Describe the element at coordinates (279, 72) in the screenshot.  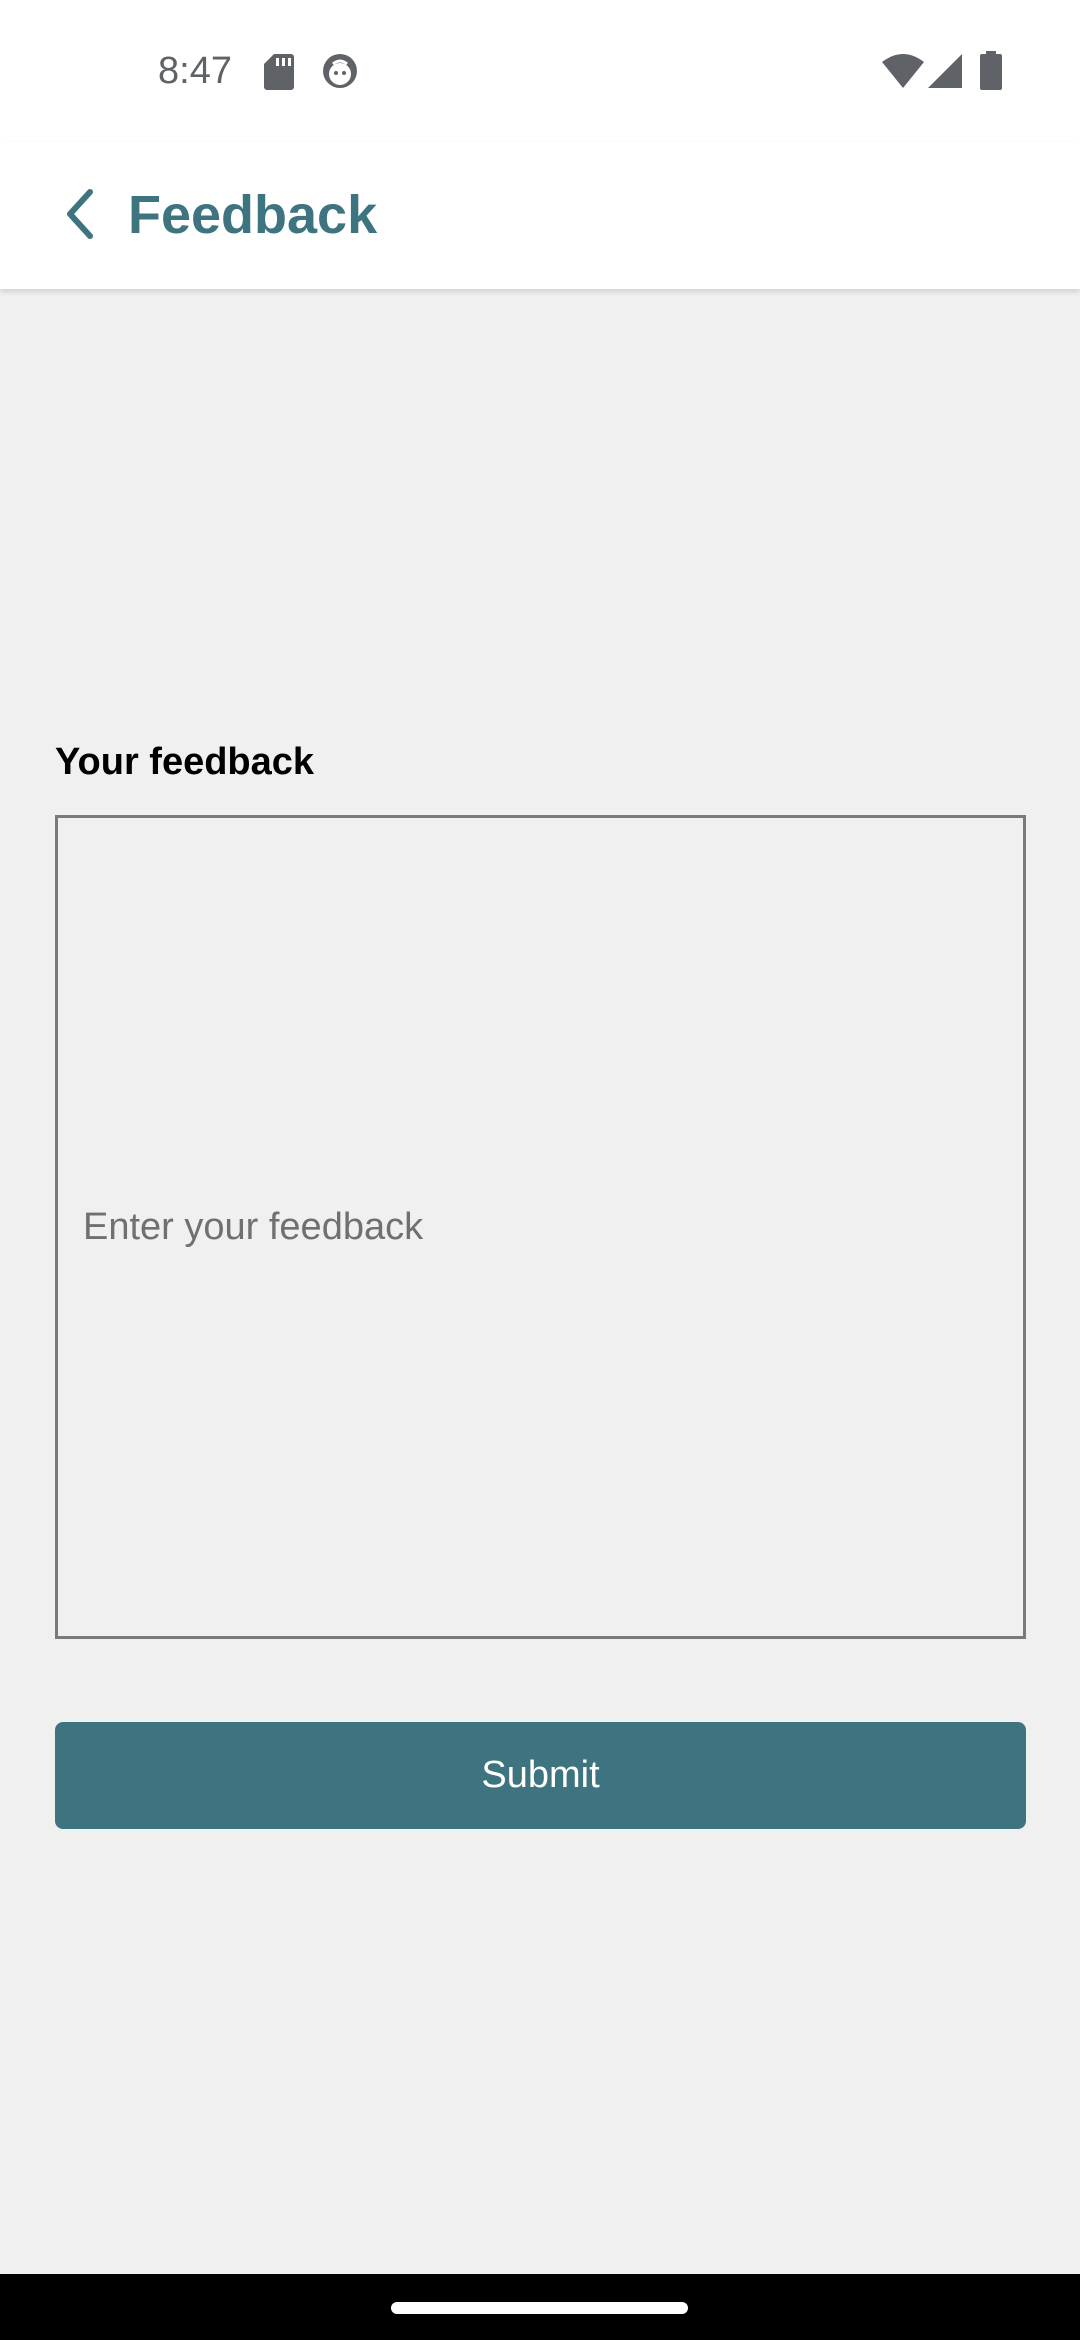
I see `sd-card-icon` at that location.